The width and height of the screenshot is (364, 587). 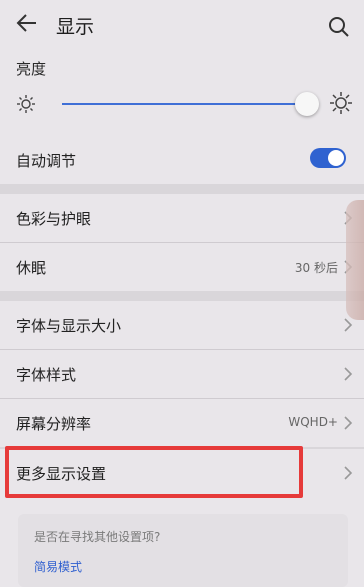 What do you see at coordinates (154, 472) in the screenshot?
I see `highlight-annotation-box` at bounding box center [154, 472].